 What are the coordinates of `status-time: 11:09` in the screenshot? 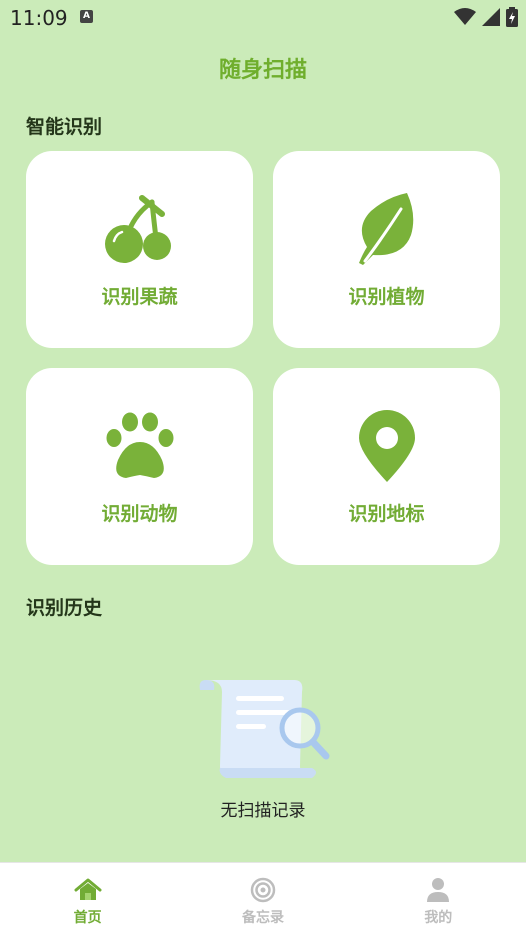 It's located at (39, 18).